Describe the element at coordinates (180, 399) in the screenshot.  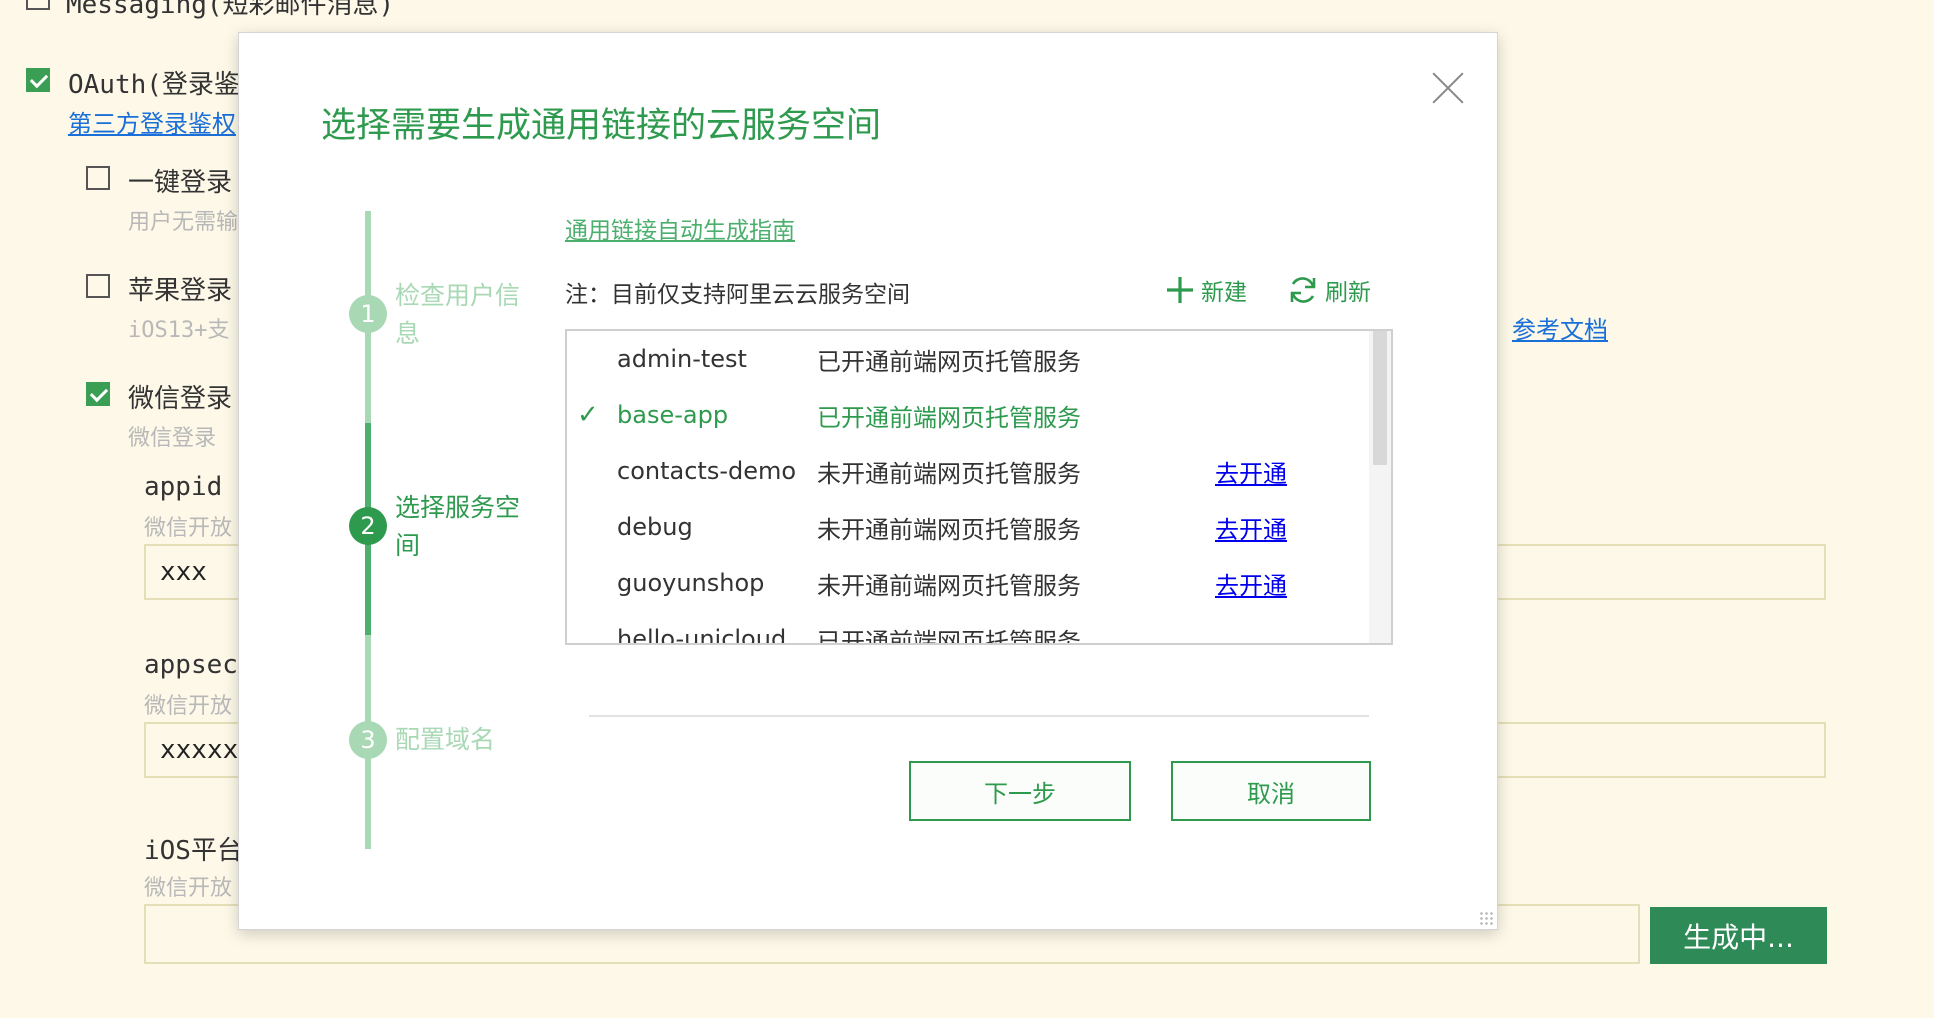
I see `wechat-login-label: 微信登录` at that location.